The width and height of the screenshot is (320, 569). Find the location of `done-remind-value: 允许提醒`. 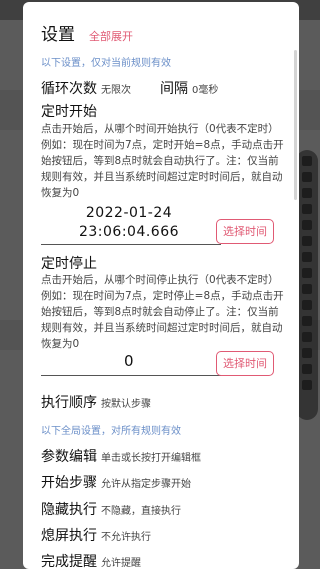

done-remind-value: 允许提醒 is located at coordinates (121, 563).